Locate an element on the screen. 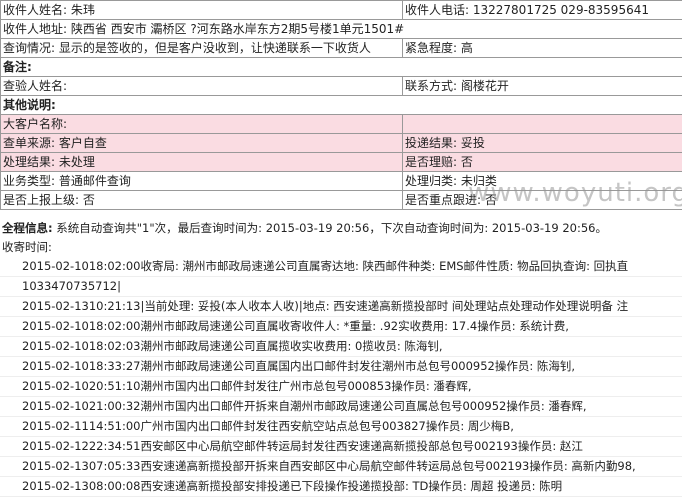 Image resolution: width=682 pixels, height=497 pixels. delivery-result-label: 投递结果: is located at coordinates (431, 143).